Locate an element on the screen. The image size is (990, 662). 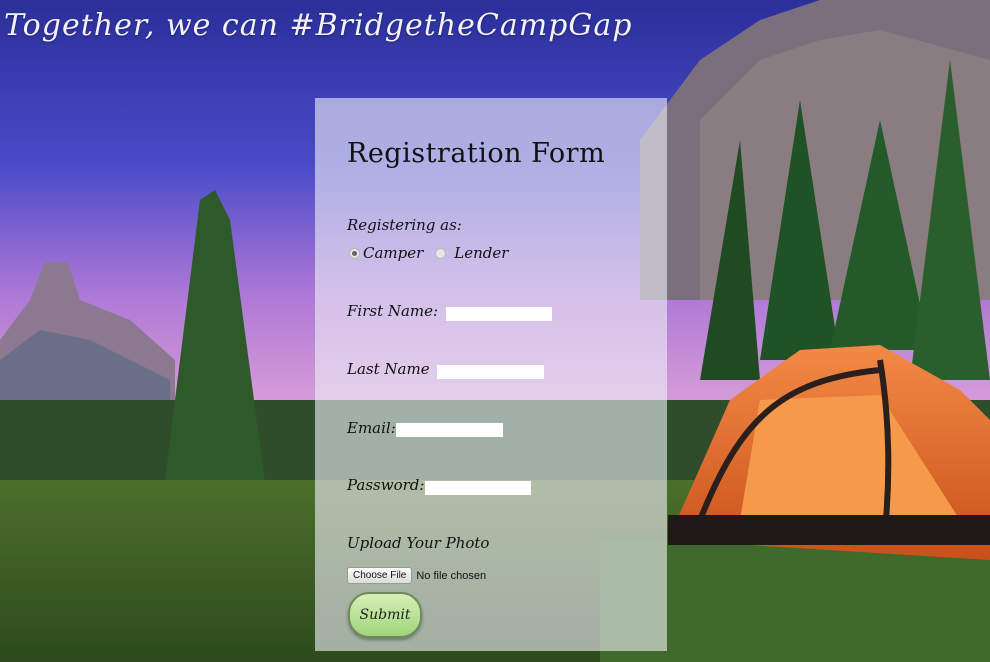
upload-photo-label: Upload Your Photo is located at coordinates (418, 543).